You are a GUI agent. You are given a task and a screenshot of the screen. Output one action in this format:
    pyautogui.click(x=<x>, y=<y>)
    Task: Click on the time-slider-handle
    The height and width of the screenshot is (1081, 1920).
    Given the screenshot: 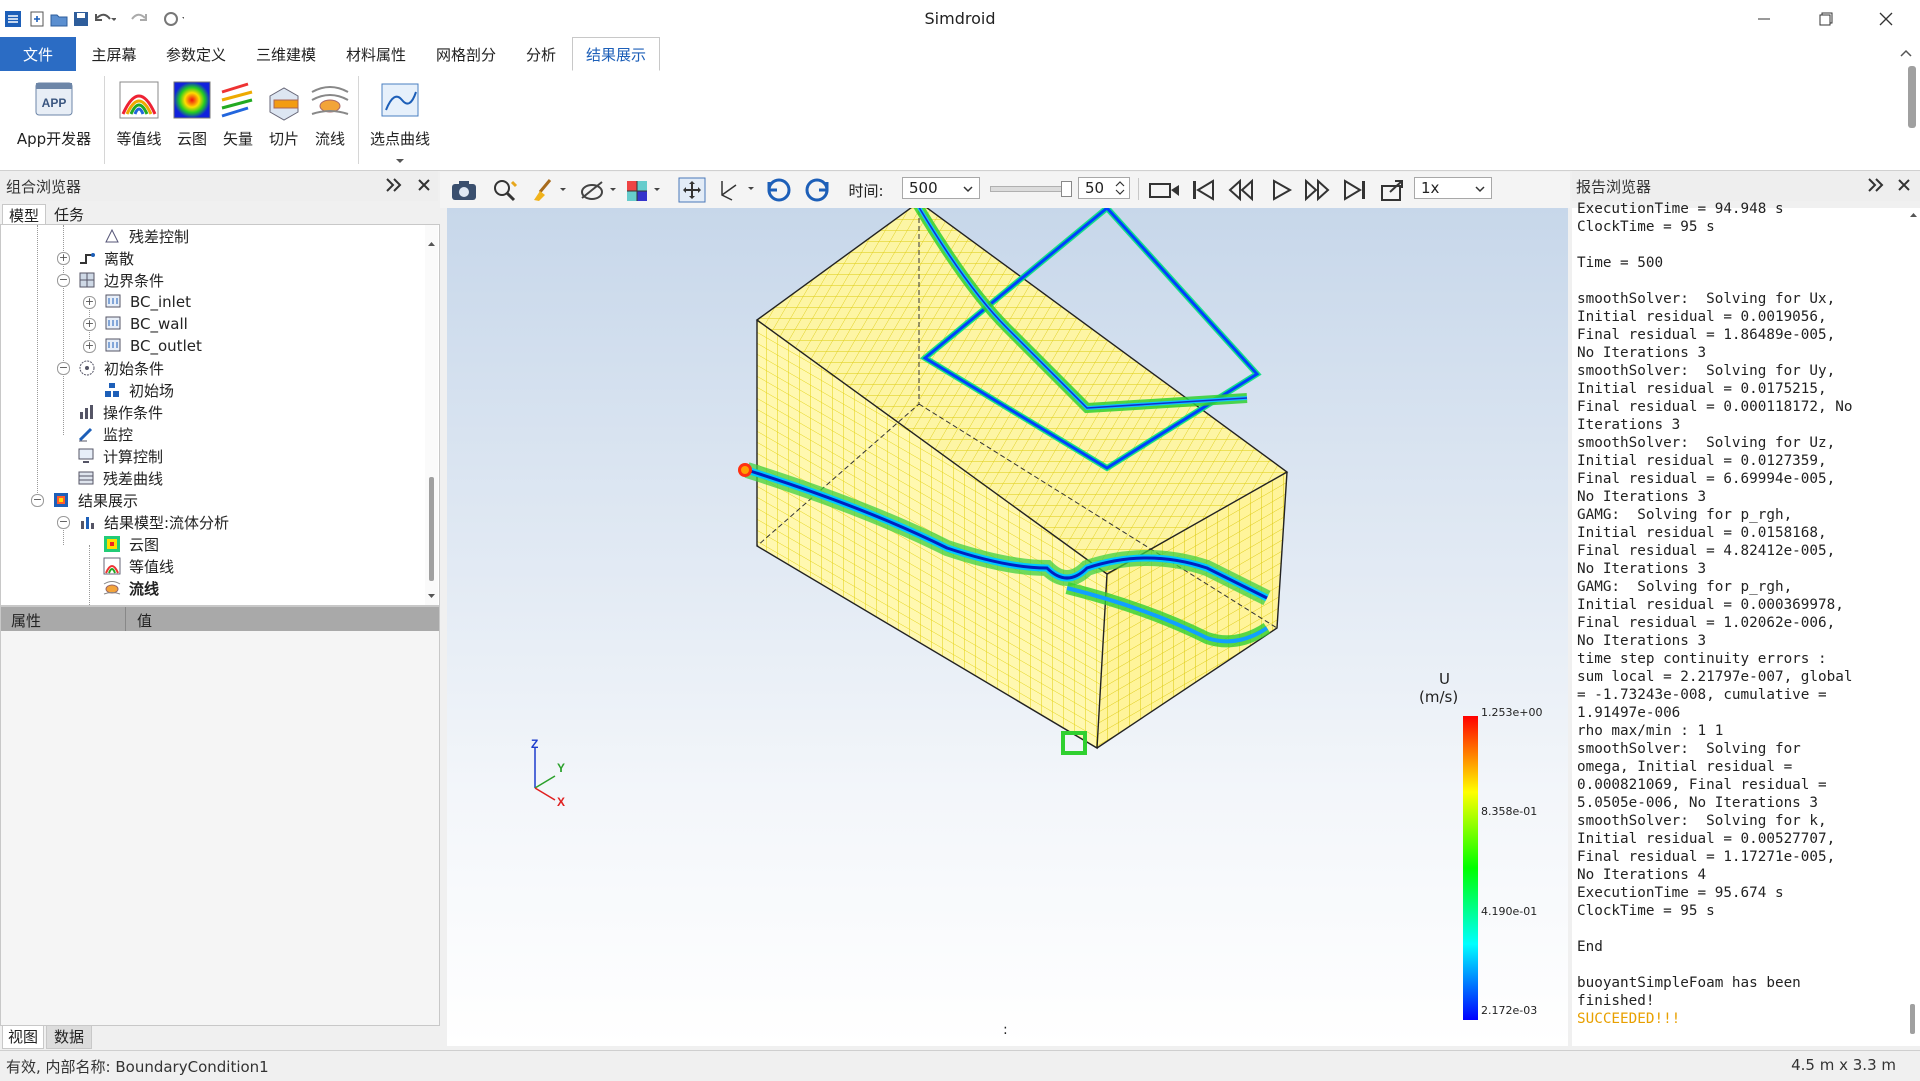 What is the action you would take?
    pyautogui.click(x=1066, y=189)
    